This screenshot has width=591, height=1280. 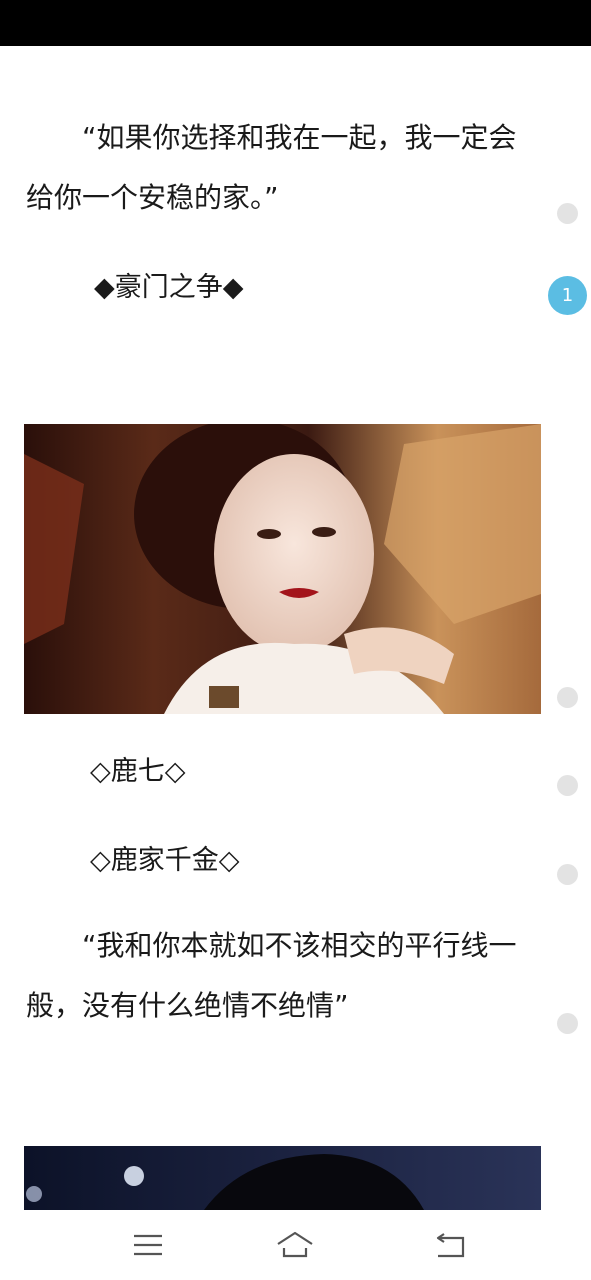 I want to click on home-icon, so click(x=295, y=1244).